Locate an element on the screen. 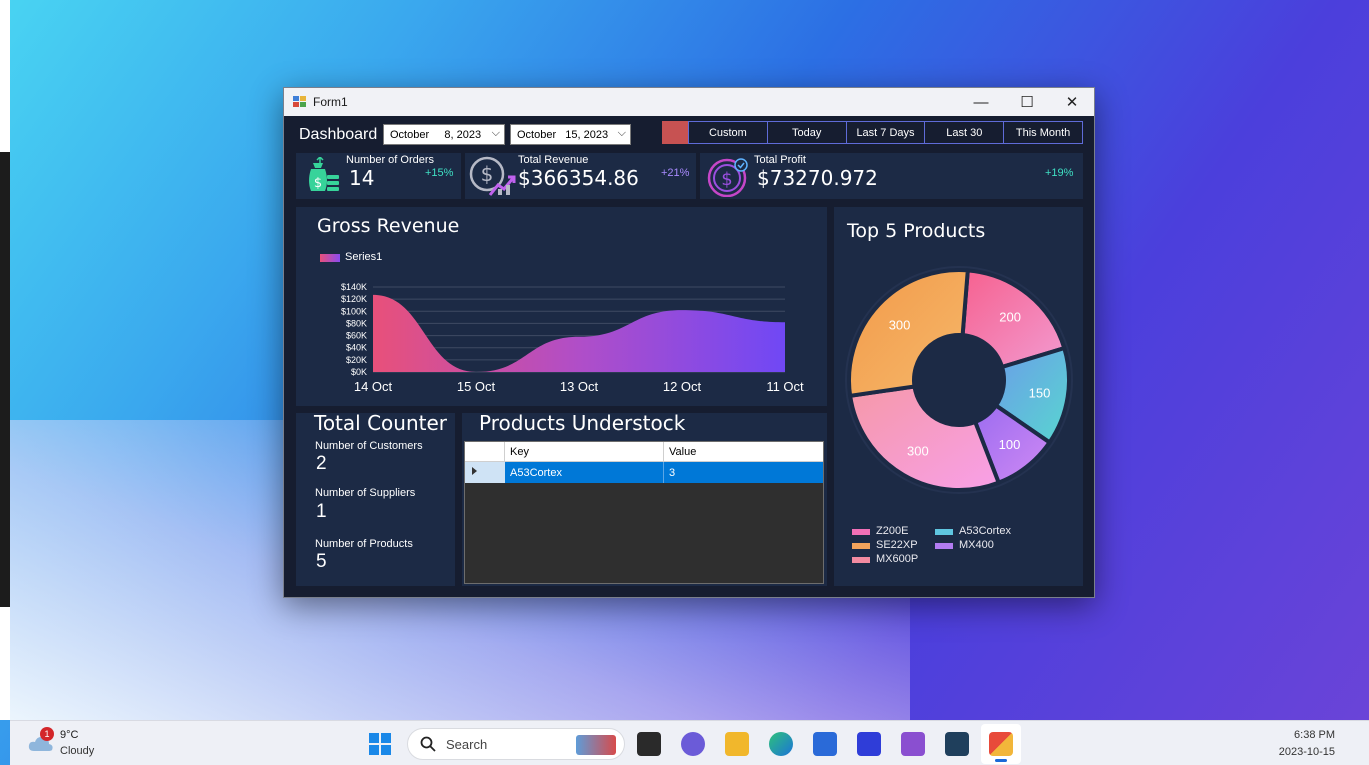 This screenshot has width=1369, height=765. y-tick-label: $100K is located at coordinates (354, 311).